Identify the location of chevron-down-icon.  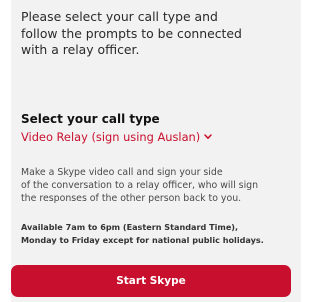
(208, 136).